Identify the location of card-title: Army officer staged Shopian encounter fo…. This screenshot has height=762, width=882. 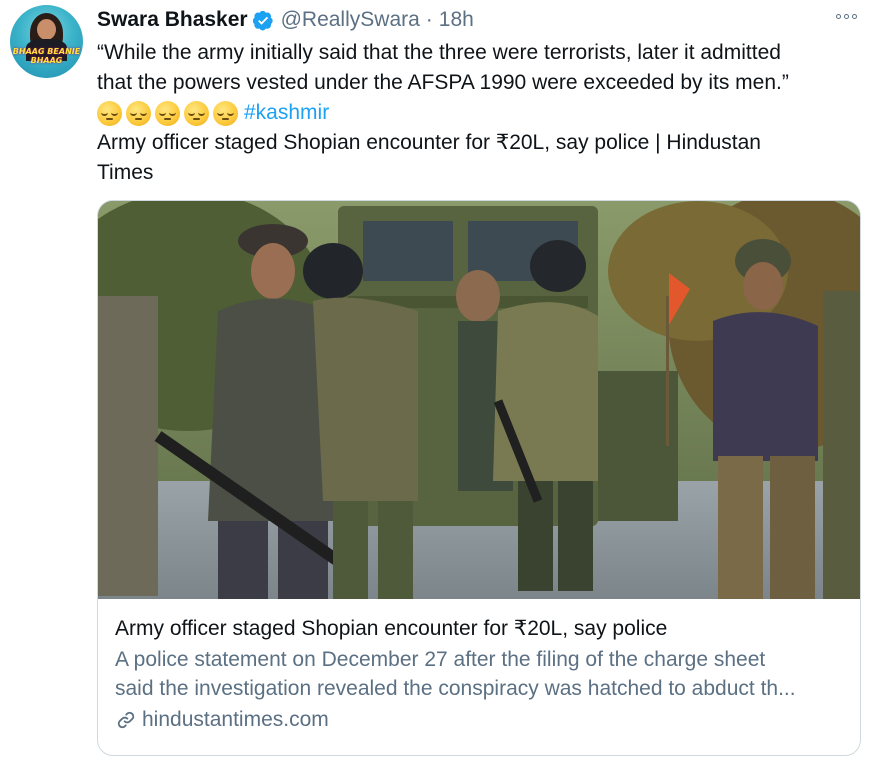
(480, 629).